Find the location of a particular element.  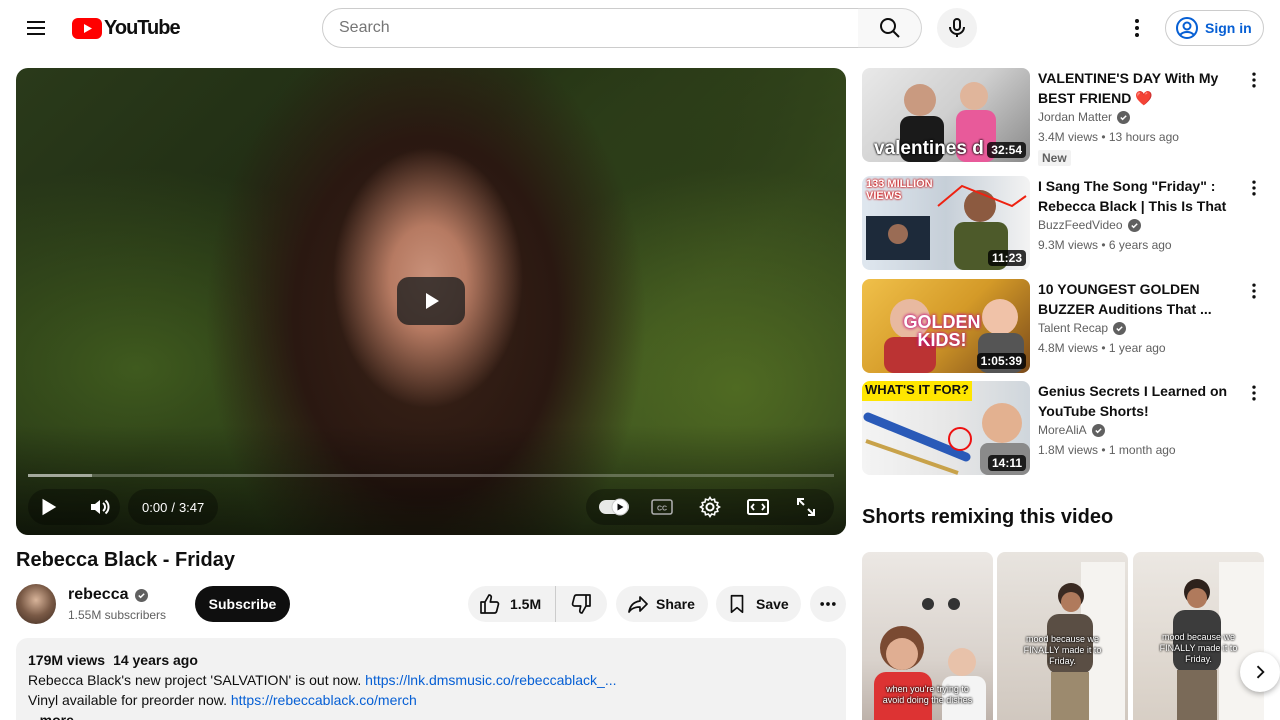

share-button: Share is located at coordinates (662, 604).